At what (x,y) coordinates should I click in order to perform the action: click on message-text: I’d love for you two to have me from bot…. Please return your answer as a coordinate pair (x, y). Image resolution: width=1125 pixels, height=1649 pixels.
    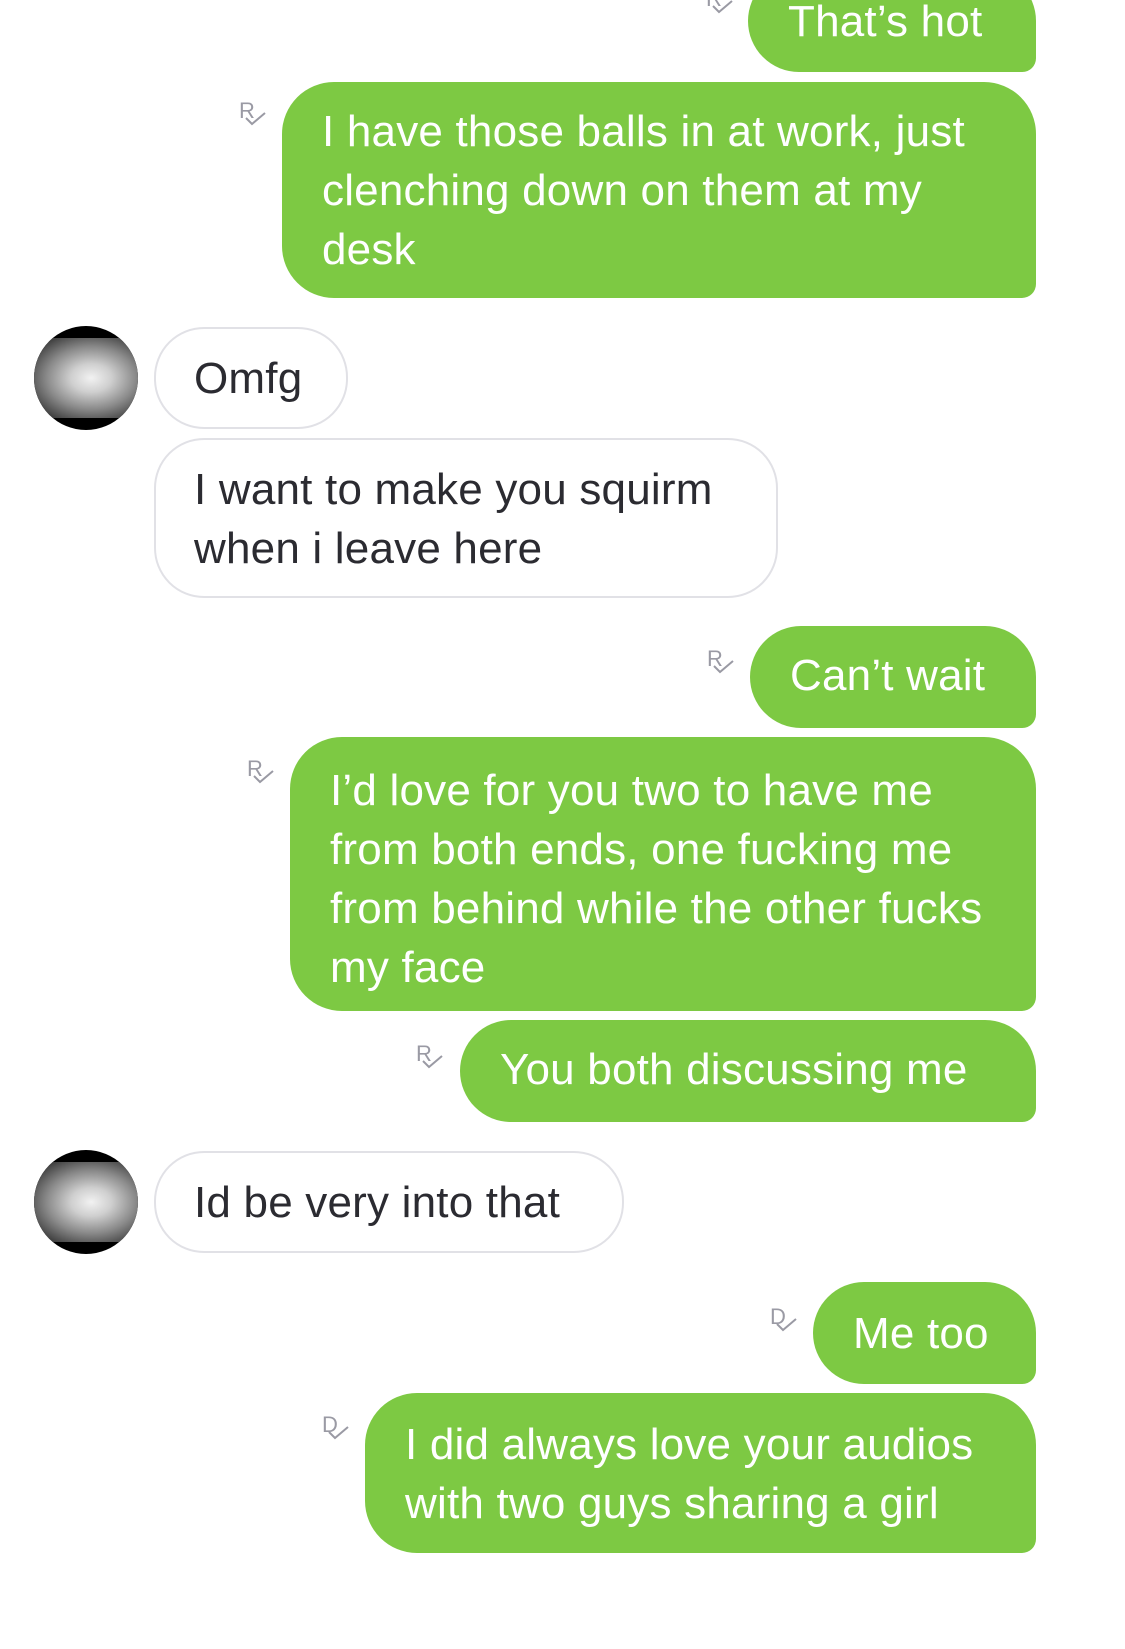
    Looking at the image, I should click on (656, 879).